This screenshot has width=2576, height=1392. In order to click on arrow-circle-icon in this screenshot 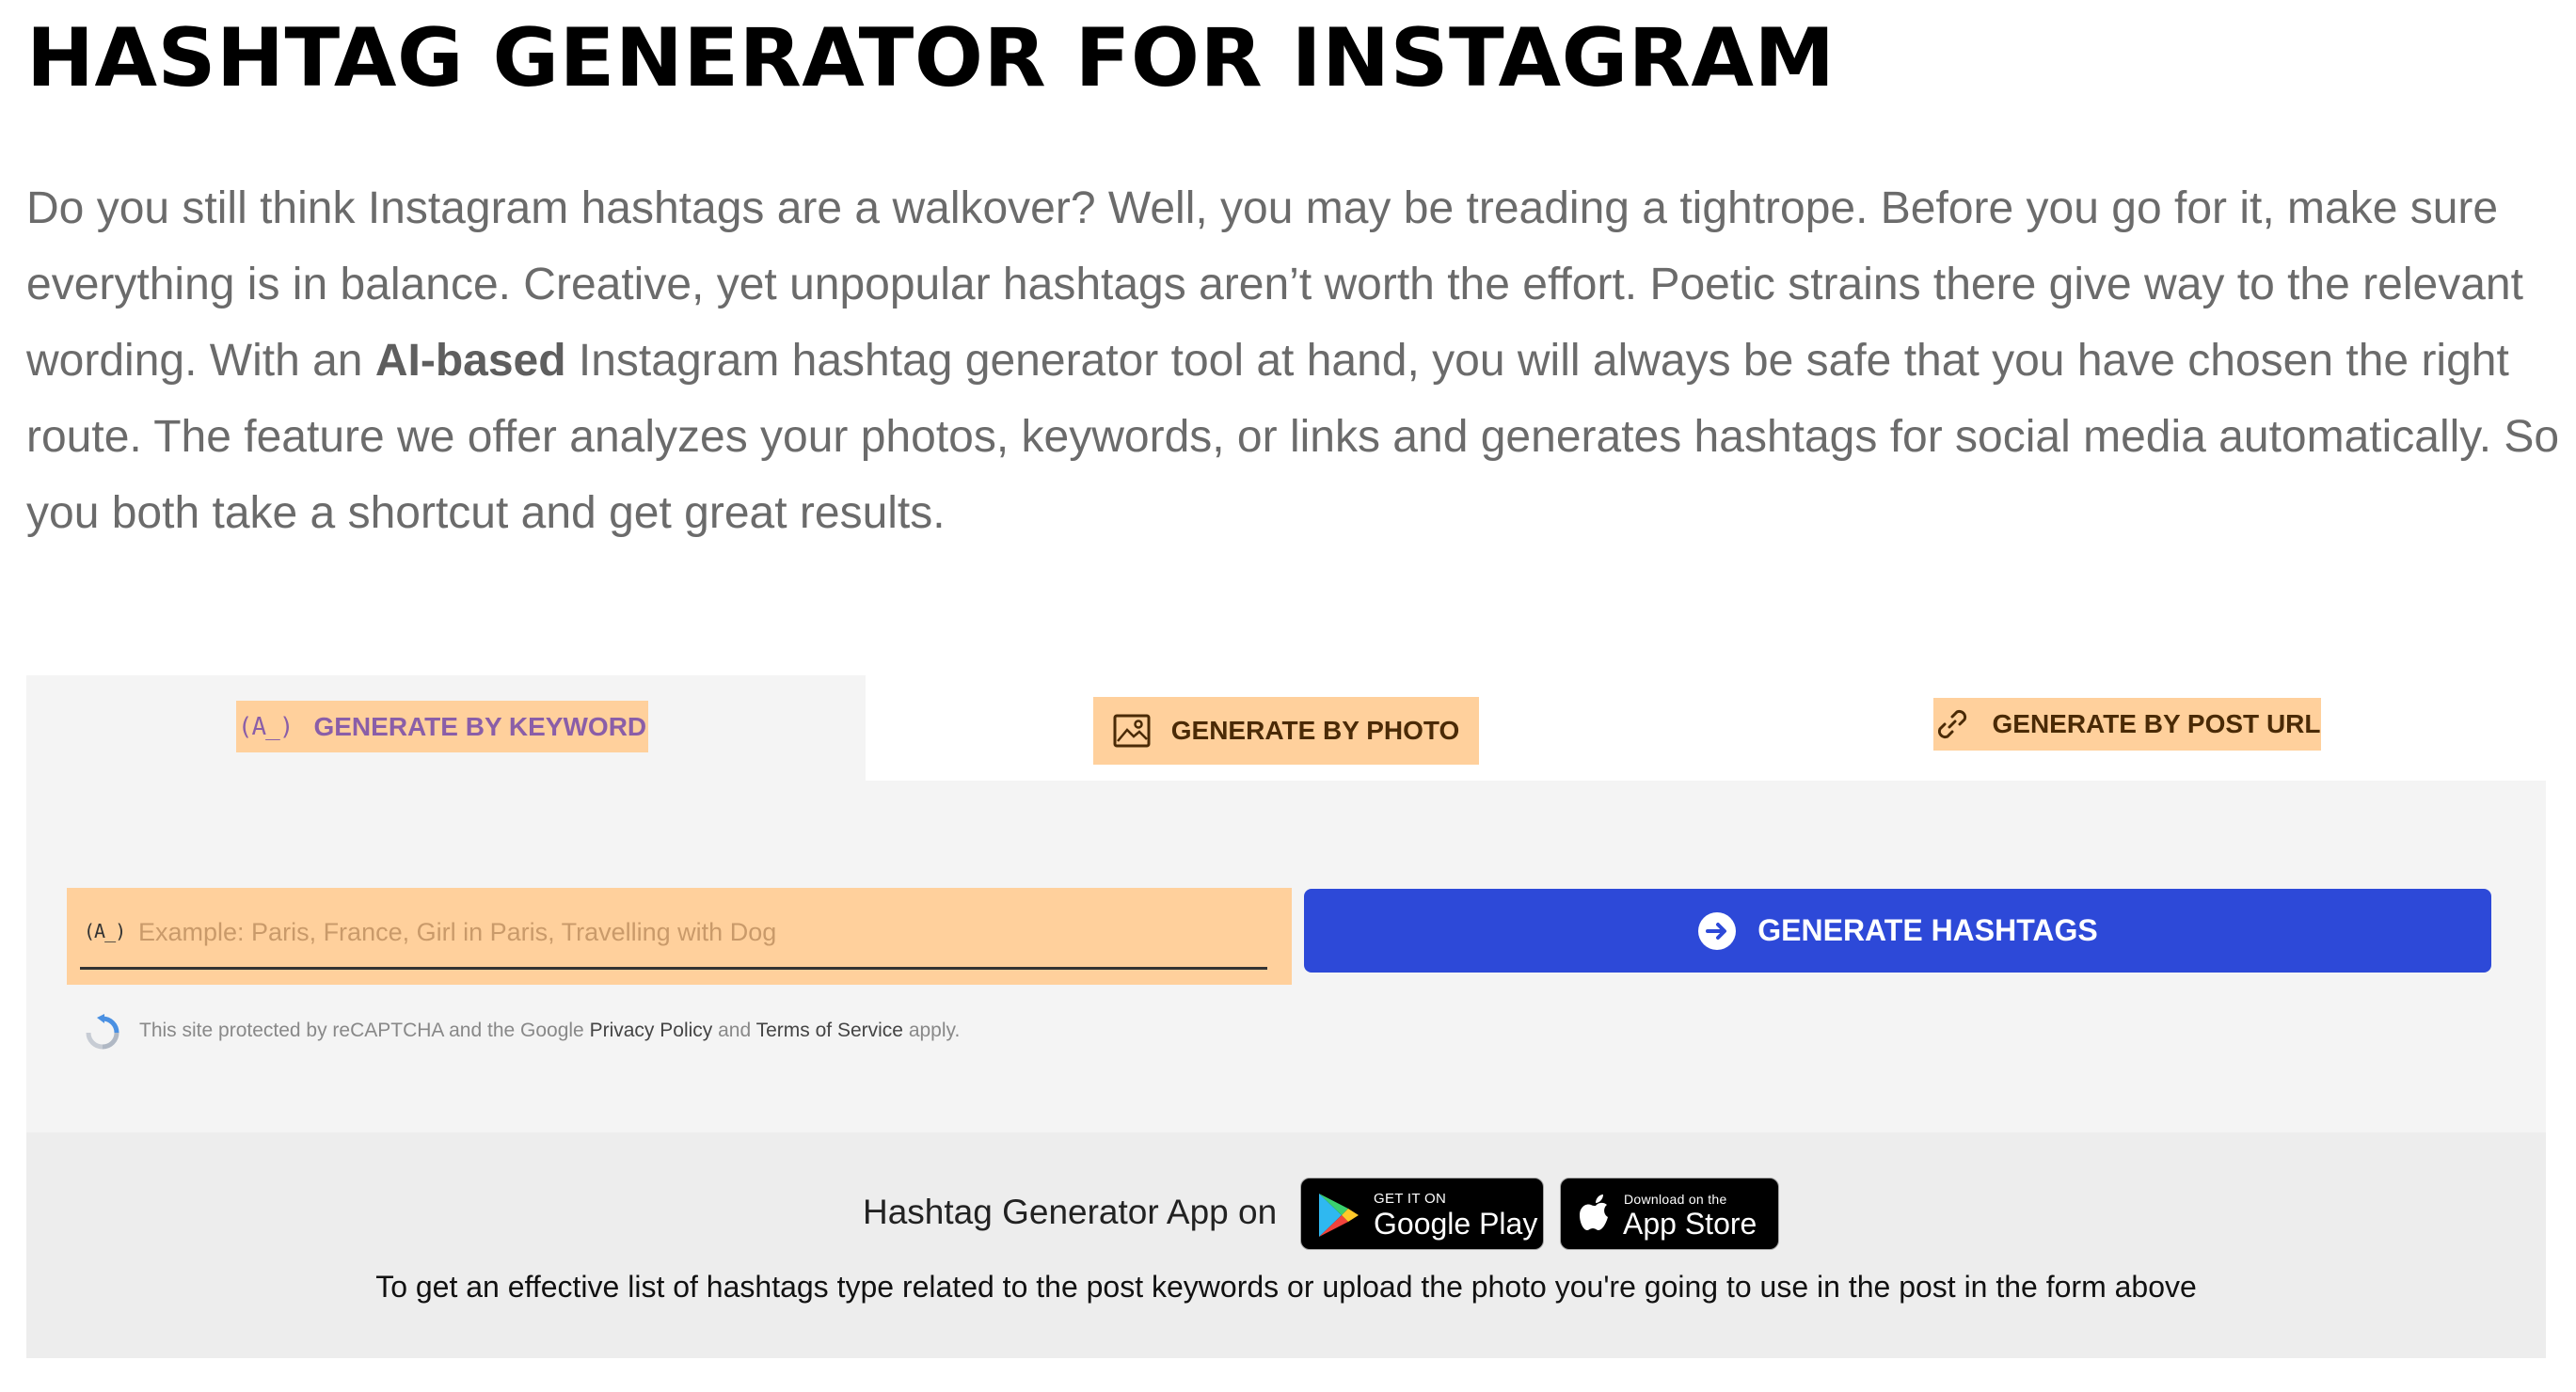, I will do `click(1717, 931)`.